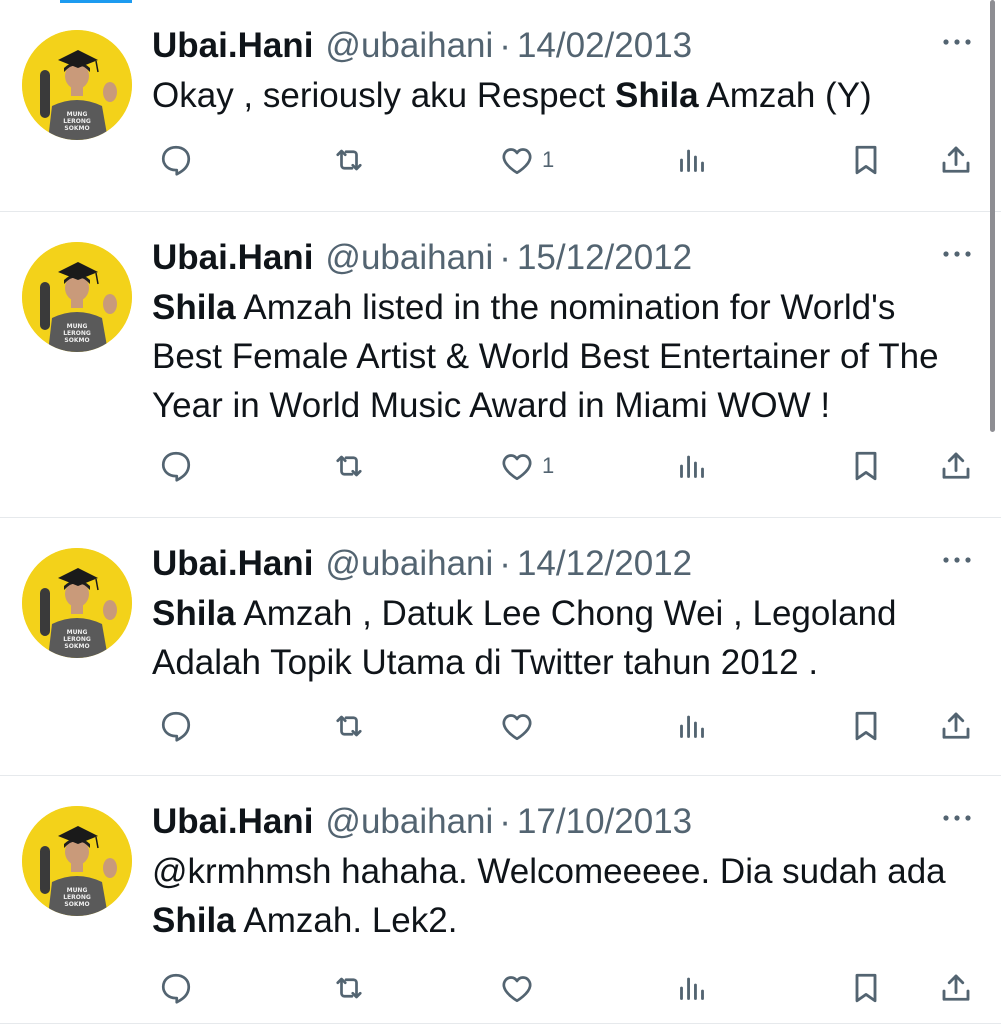 Image resolution: width=1001 pixels, height=1024 pixels. I want to click on tweet-date: 14/12/2012, so click(604, 564).